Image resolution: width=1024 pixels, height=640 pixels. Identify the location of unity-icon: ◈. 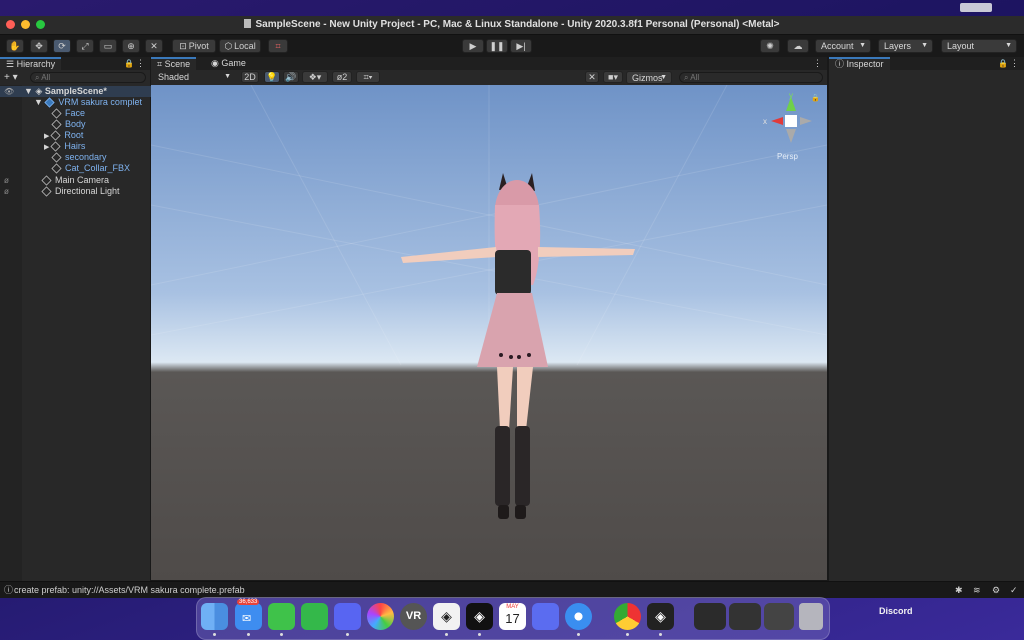
(479, 616).